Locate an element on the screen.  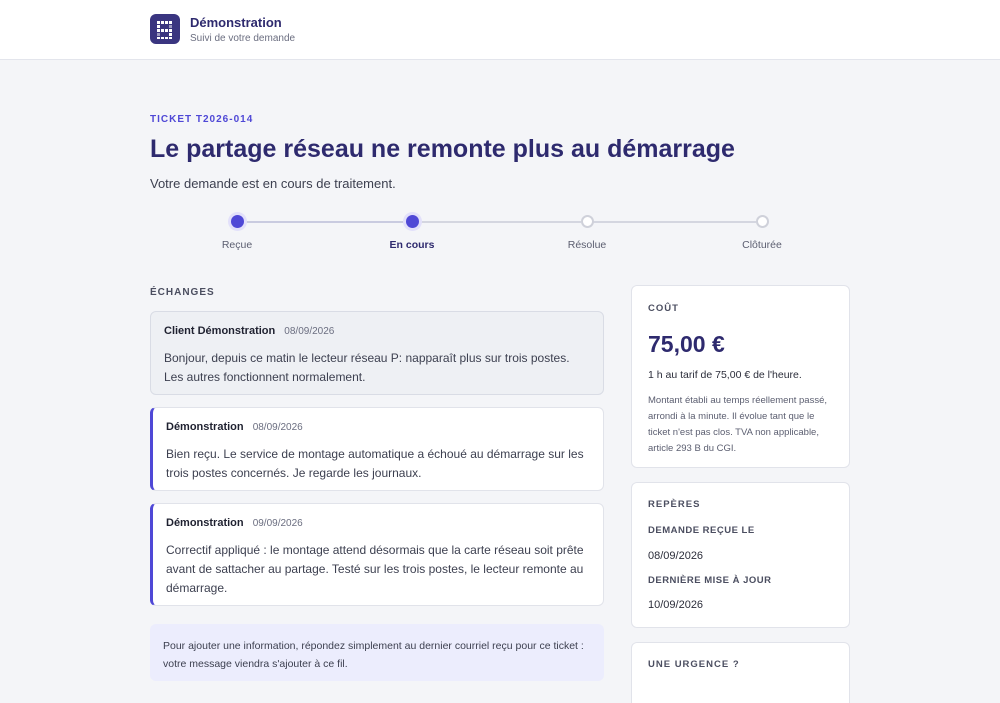
step-dot-closed is located at coordinates (762, 221).